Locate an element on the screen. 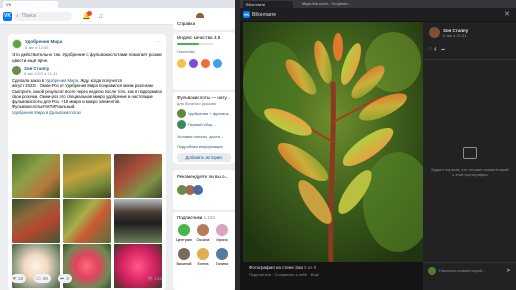  repost-line1-link: Удобрения Мира is located at coordinates (61, 80).